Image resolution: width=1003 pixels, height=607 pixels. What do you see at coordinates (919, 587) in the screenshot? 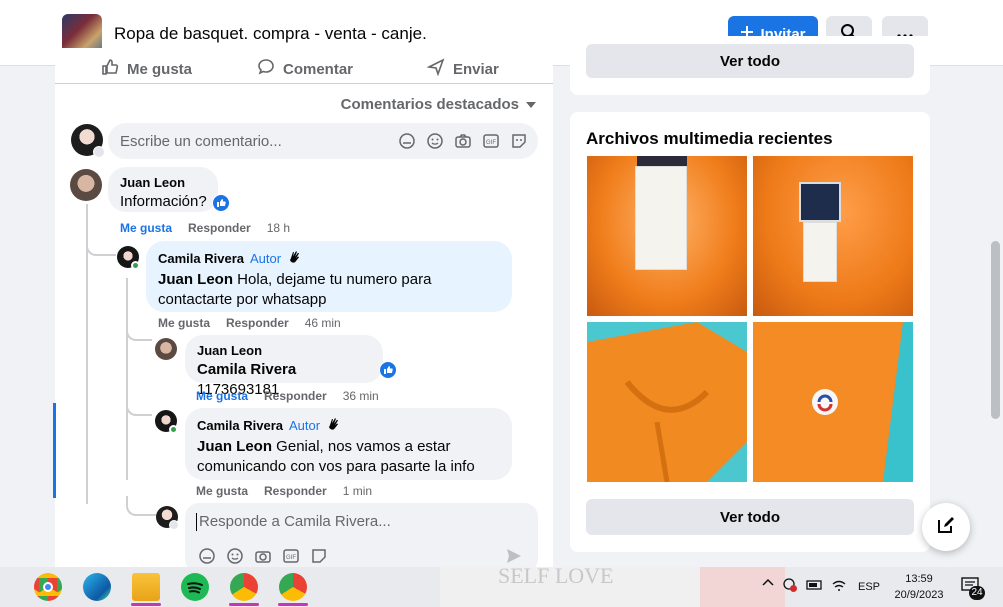
I see `clock: 13:59 20/9/2023` at bounding box center [919, 587].